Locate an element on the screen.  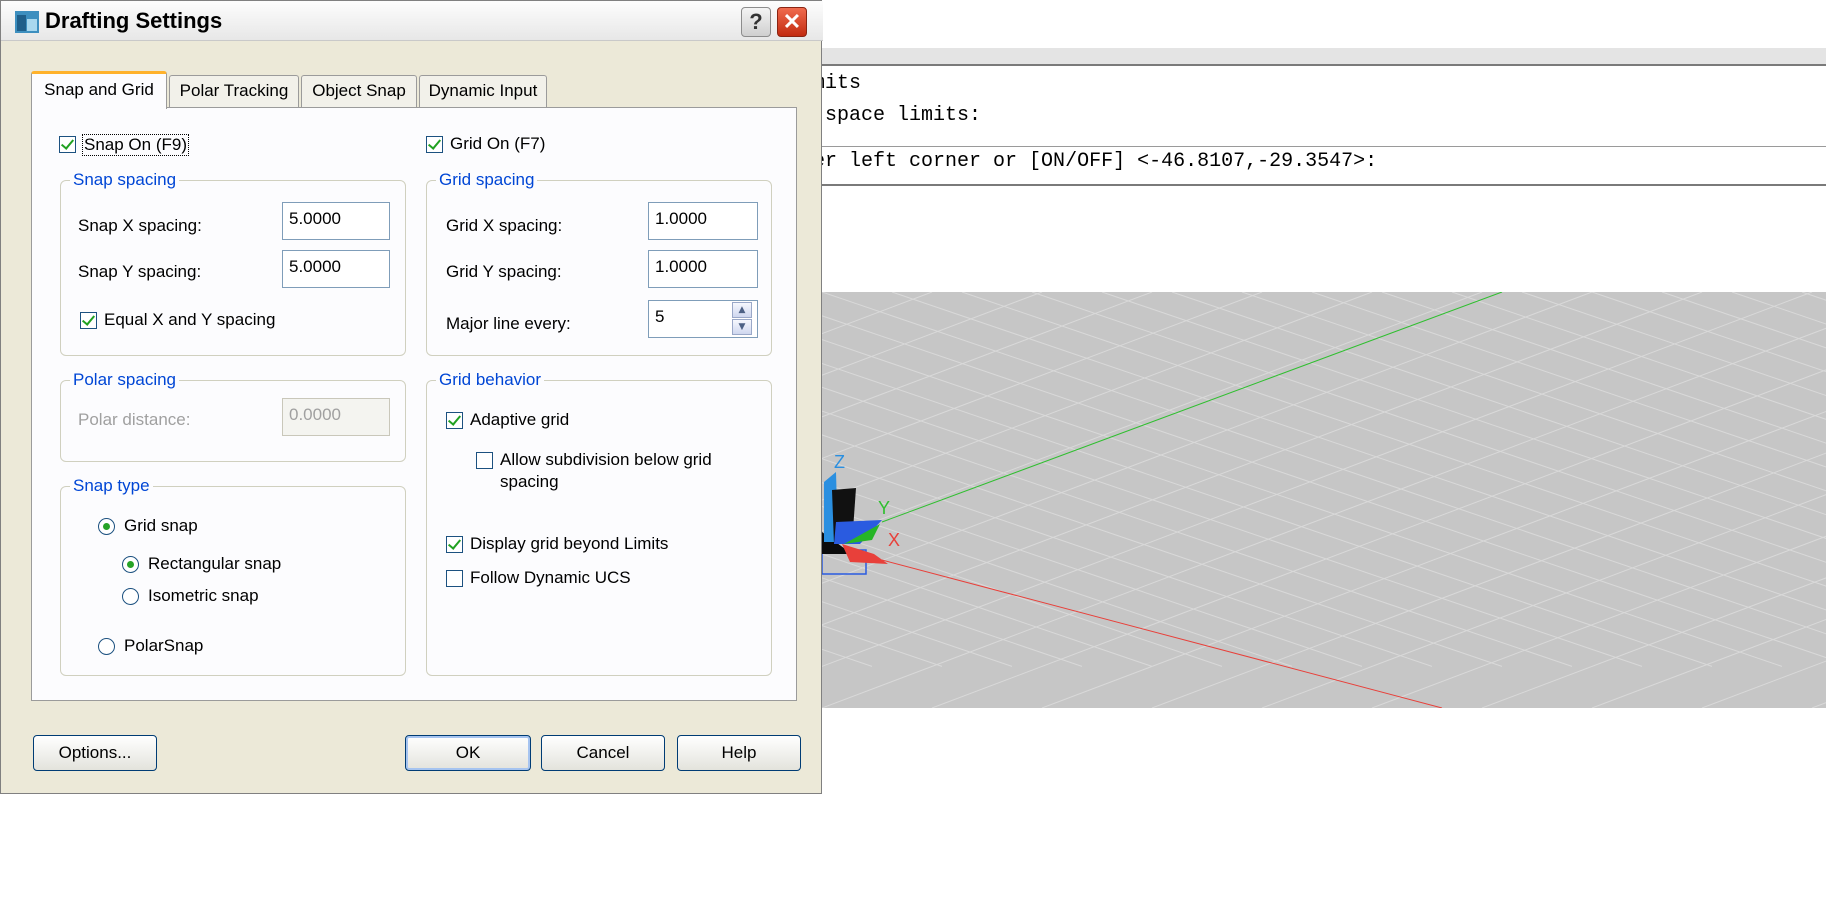
titlebar-help-button: ? is located at coordinates (756, 22).